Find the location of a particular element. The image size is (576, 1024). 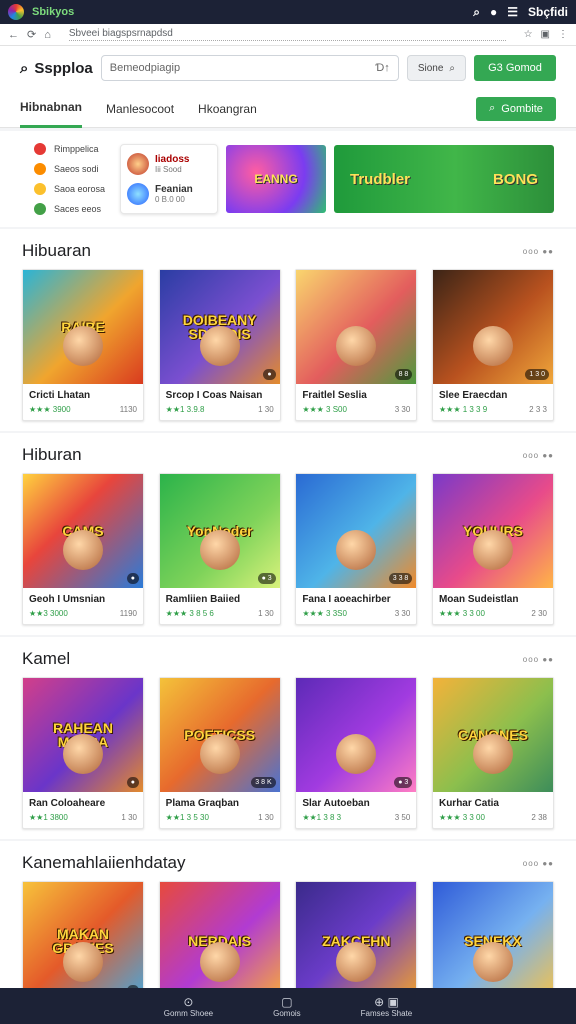

game-thumbnail: SENEKX is located at coordinates (492, 941).